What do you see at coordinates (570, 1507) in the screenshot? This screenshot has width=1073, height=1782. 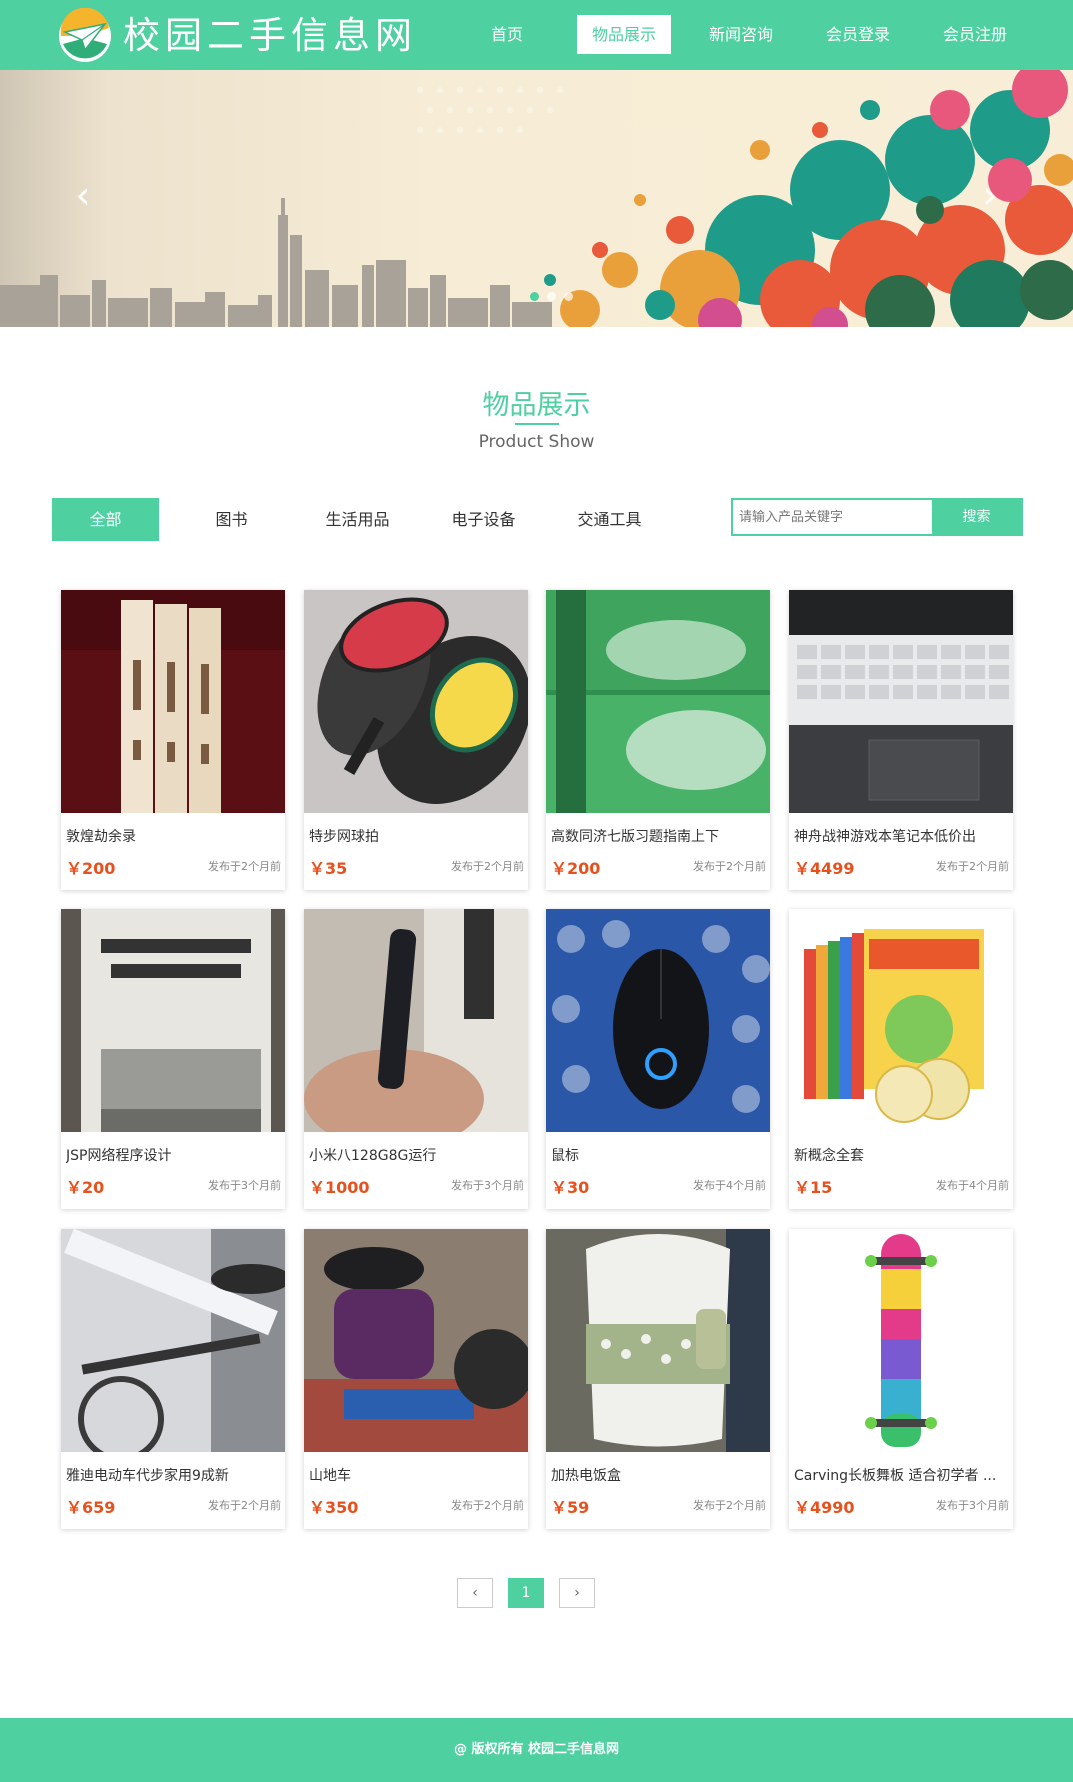 I see `product-price: ￥59` at bounding box center [570, 1507].